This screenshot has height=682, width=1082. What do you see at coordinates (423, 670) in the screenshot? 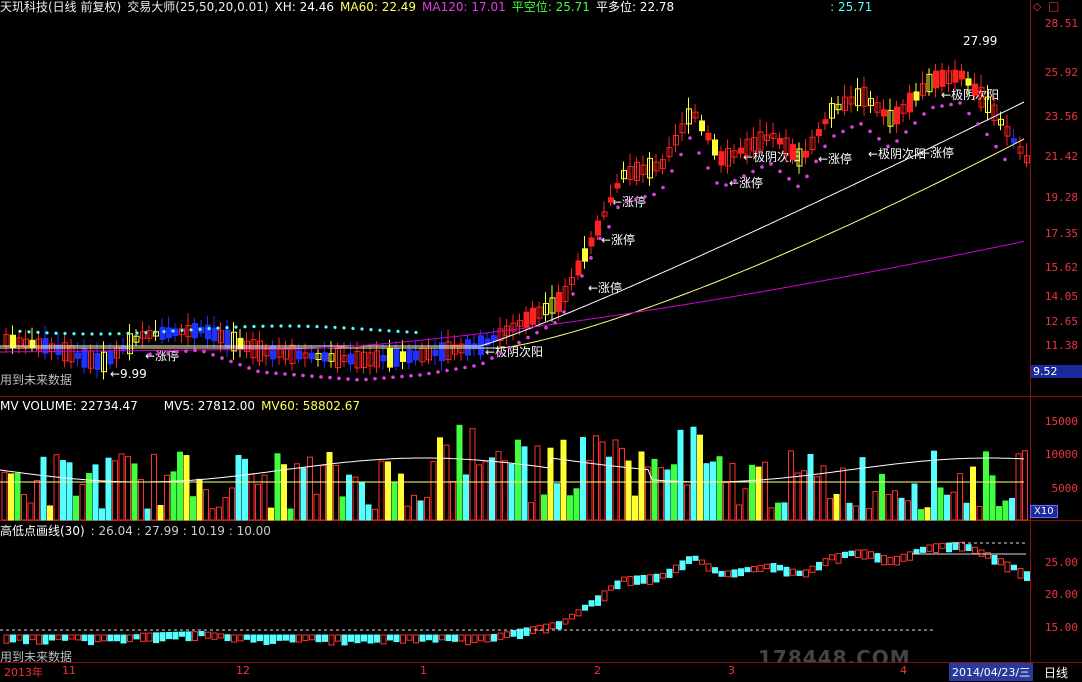
I see `time-tick: 1` at bounding box center [423, 670].